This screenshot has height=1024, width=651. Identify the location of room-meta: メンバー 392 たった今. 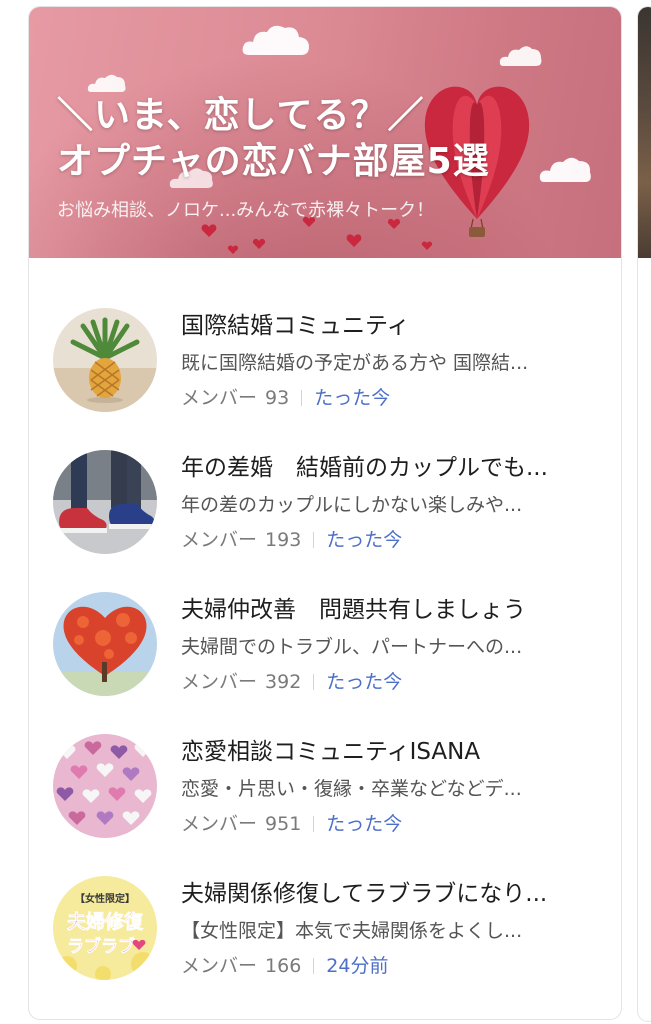
(291, 682).